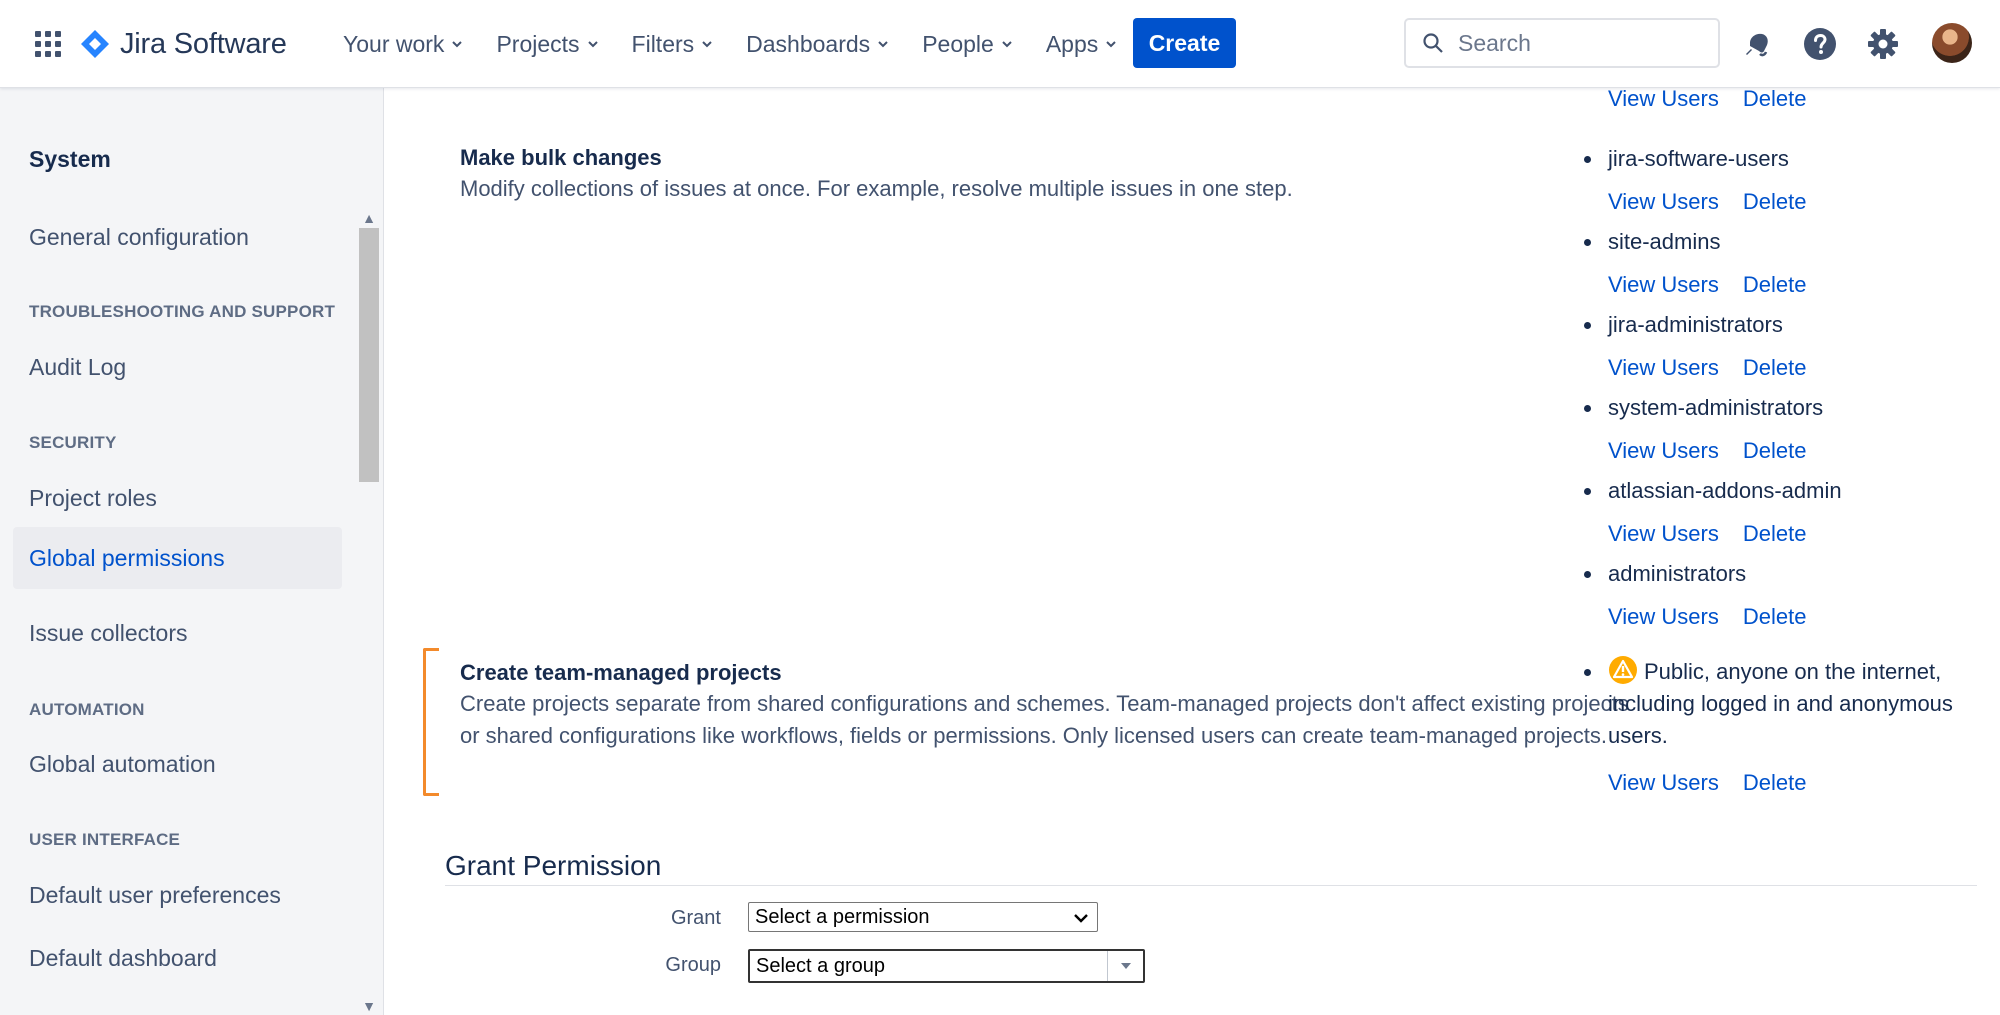  I want to click on sidebar-item-issue-collectors: Issue collectors, so click(177, 633).